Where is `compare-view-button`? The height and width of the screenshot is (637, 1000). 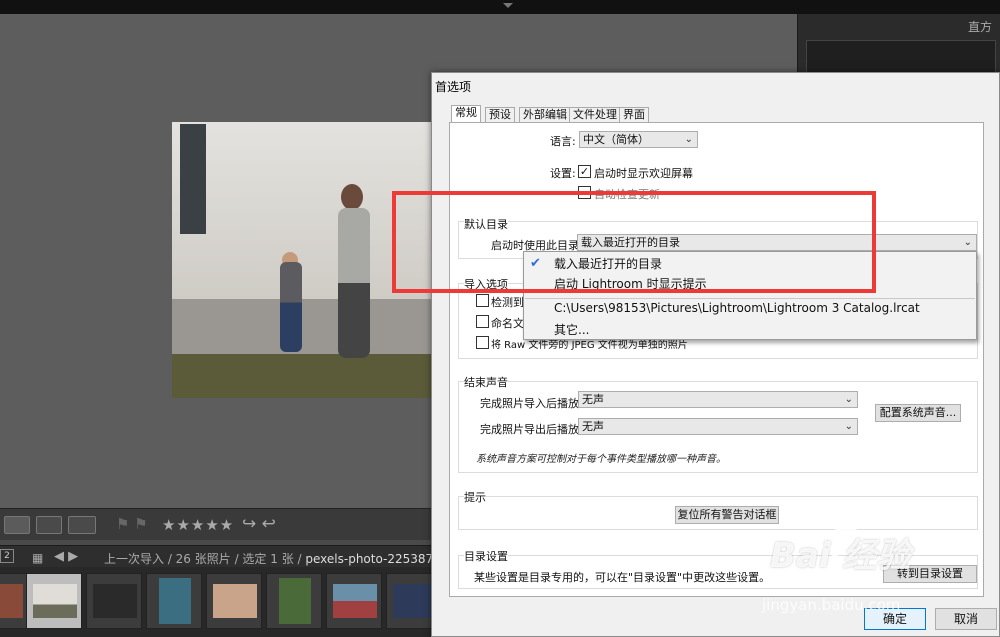
compare-view-button is located at coordinates (49, 525).